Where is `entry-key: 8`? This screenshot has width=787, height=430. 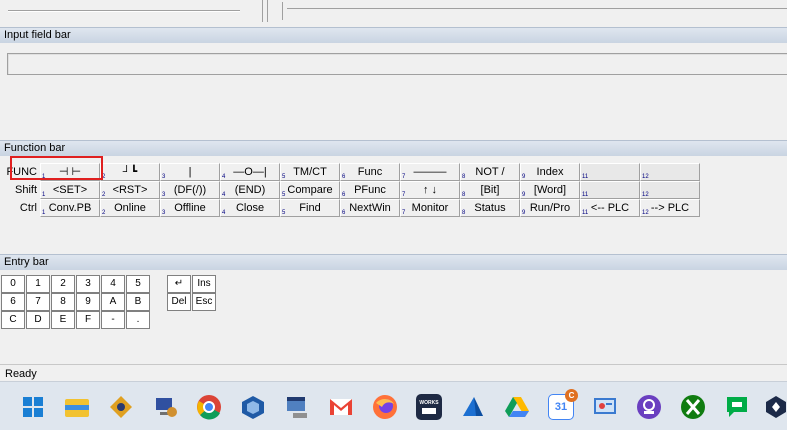
entry-key: 8 is located at coordinates (63, 302).